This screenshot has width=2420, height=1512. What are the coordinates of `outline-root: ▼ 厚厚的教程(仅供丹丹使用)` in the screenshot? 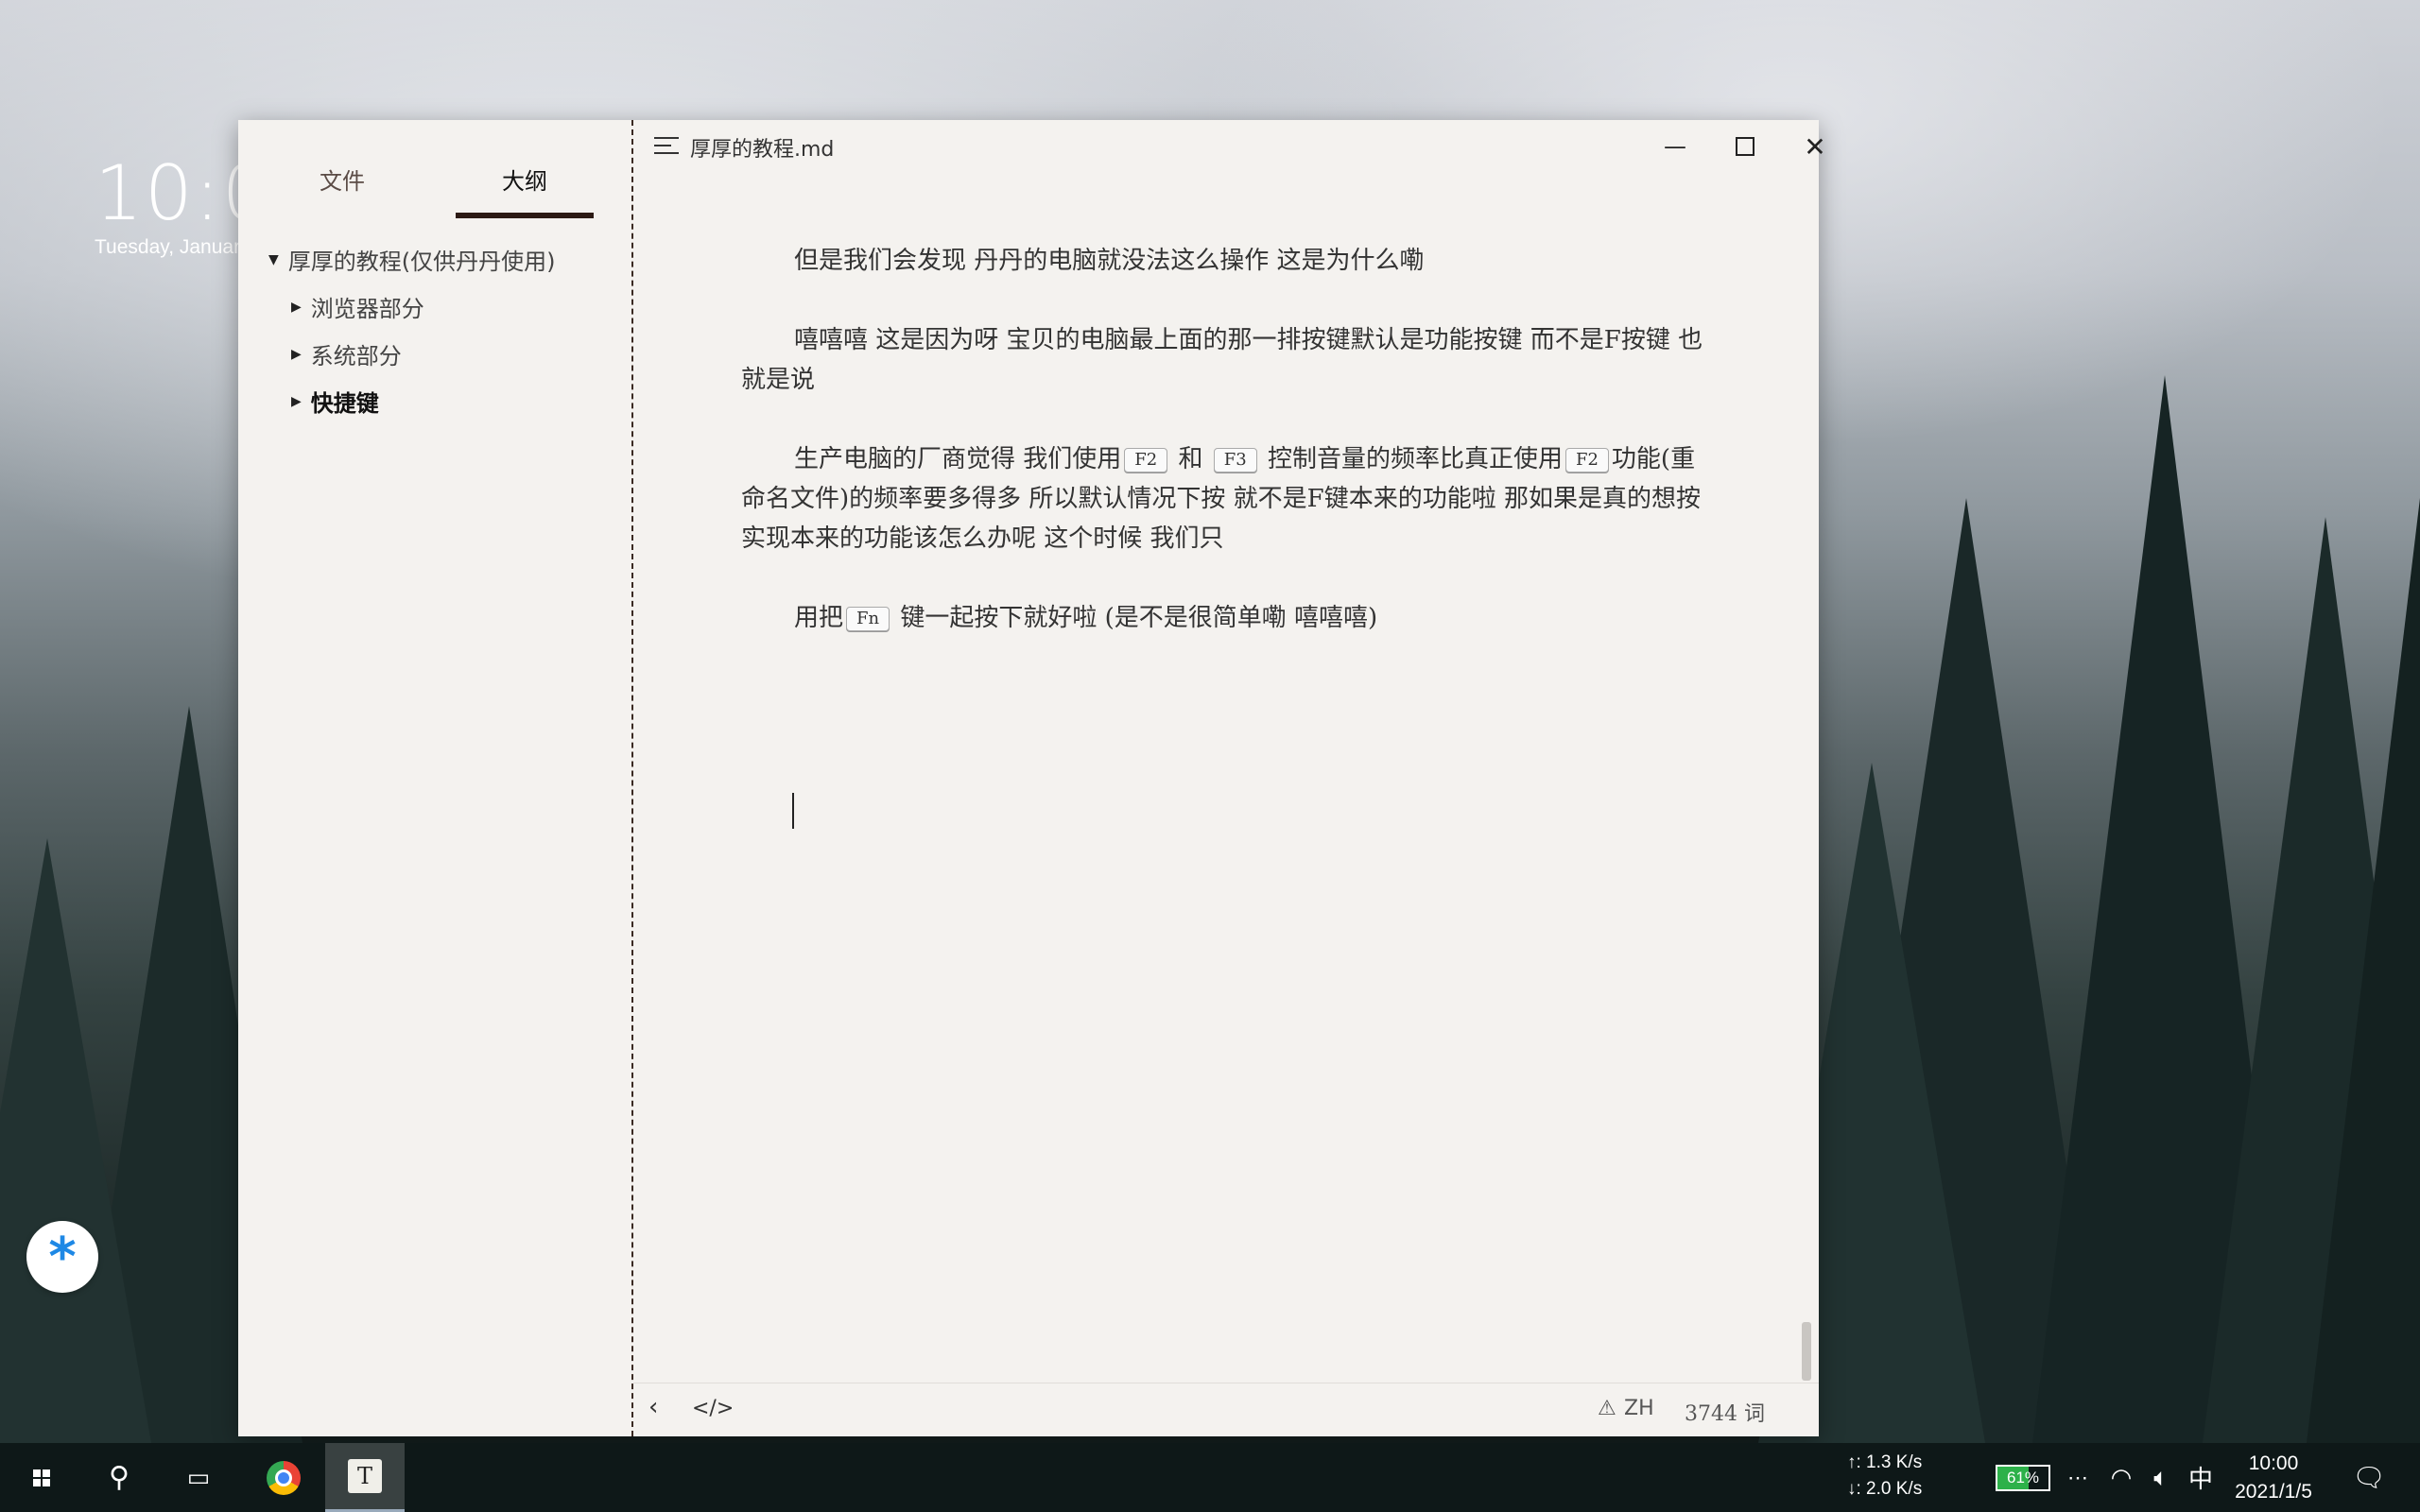 It's located at (412, 259).